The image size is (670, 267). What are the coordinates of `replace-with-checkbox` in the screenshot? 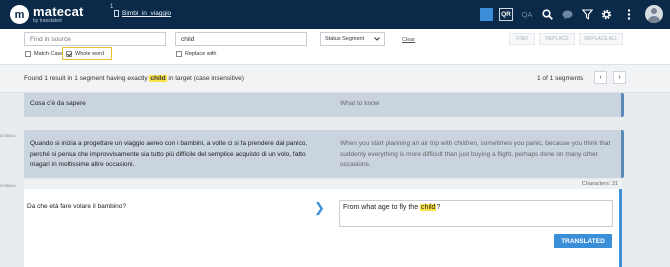 It's located at (179, 54).